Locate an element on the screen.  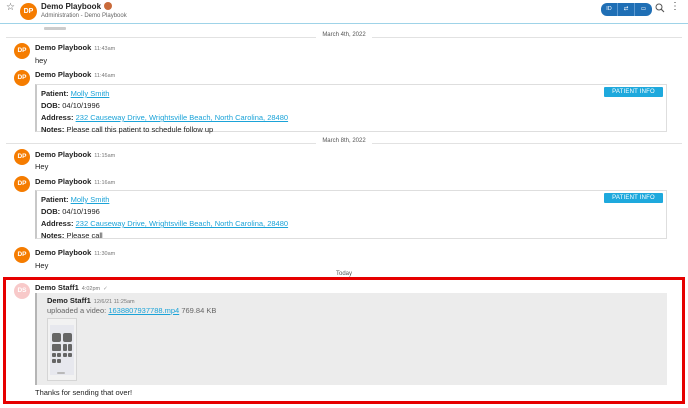
message-author: Demo Playbook 11:43am is located at coordinates (75, 47).